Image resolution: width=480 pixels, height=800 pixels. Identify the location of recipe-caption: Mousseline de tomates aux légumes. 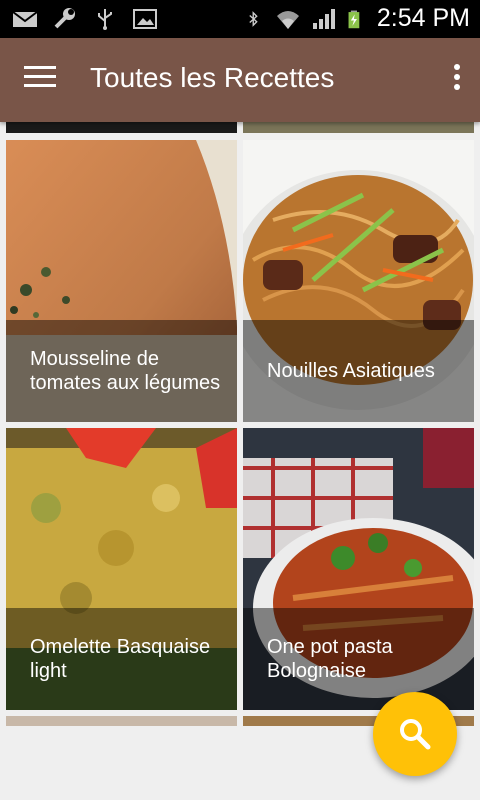
(121, 371).